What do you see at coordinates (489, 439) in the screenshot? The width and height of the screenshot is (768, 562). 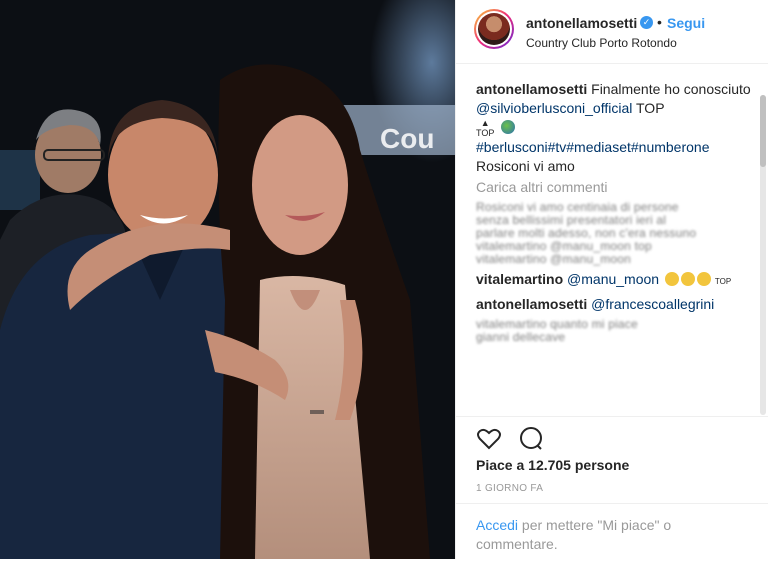 I see `heart-icon` at bounding box center [489, 439].